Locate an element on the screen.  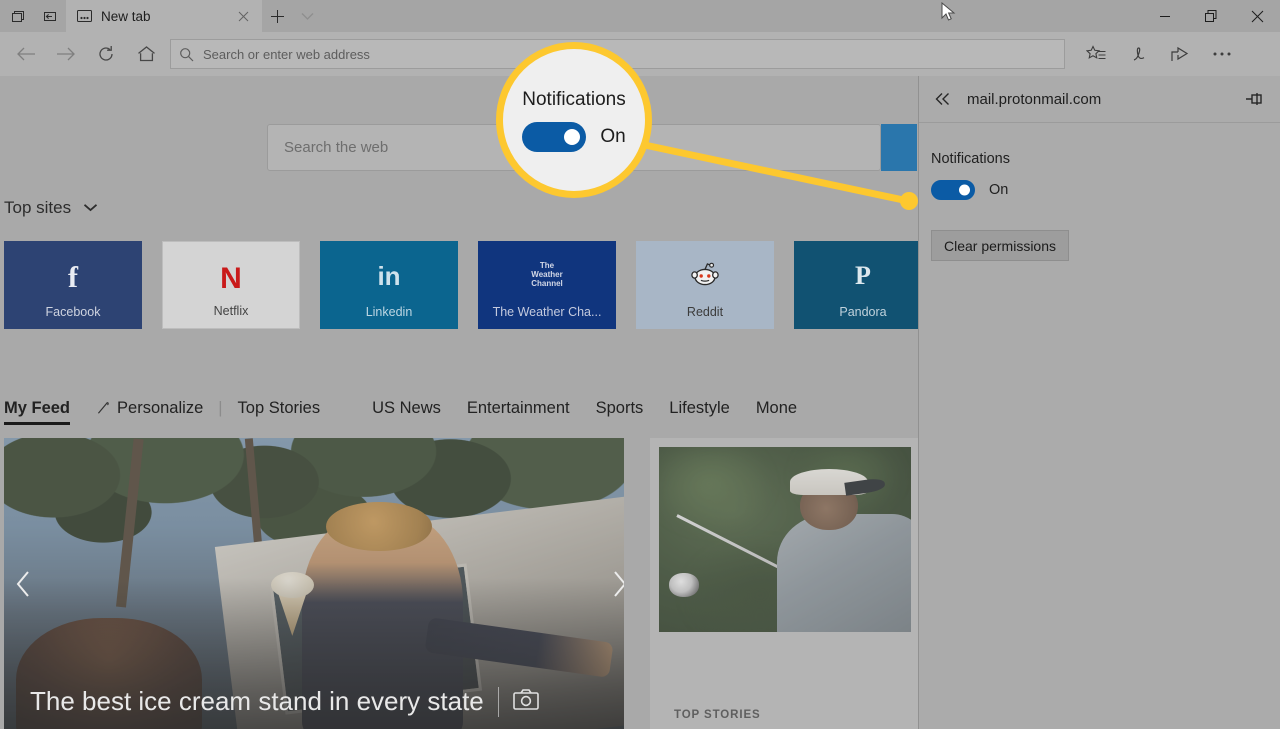
clear-permissions-label: Clear permissions is located at coordinates (1000, 245).